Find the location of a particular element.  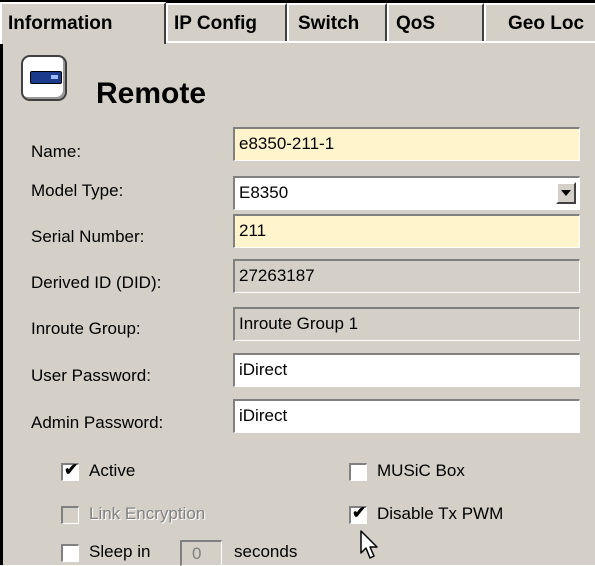

tab-ip-config: IP Config is located at coordinates (226, 22).